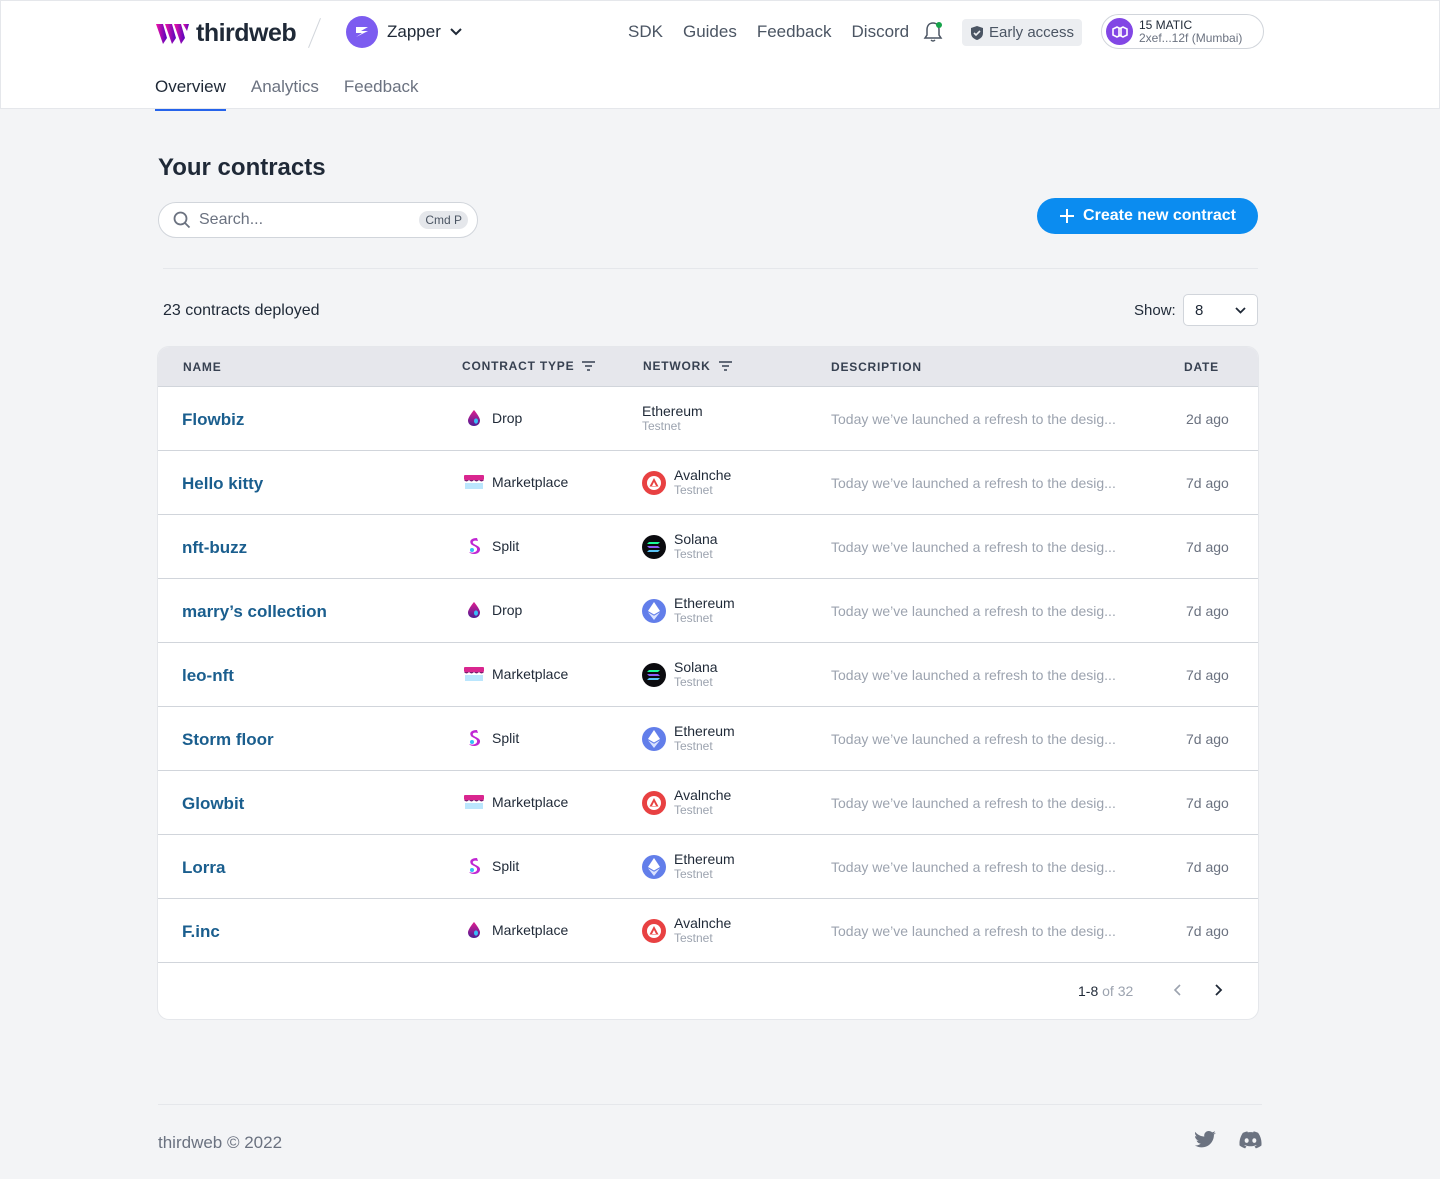 The width and height of the screenshot is (1440, 1179). I want to click on ethereum-icon, so click(654, 867).